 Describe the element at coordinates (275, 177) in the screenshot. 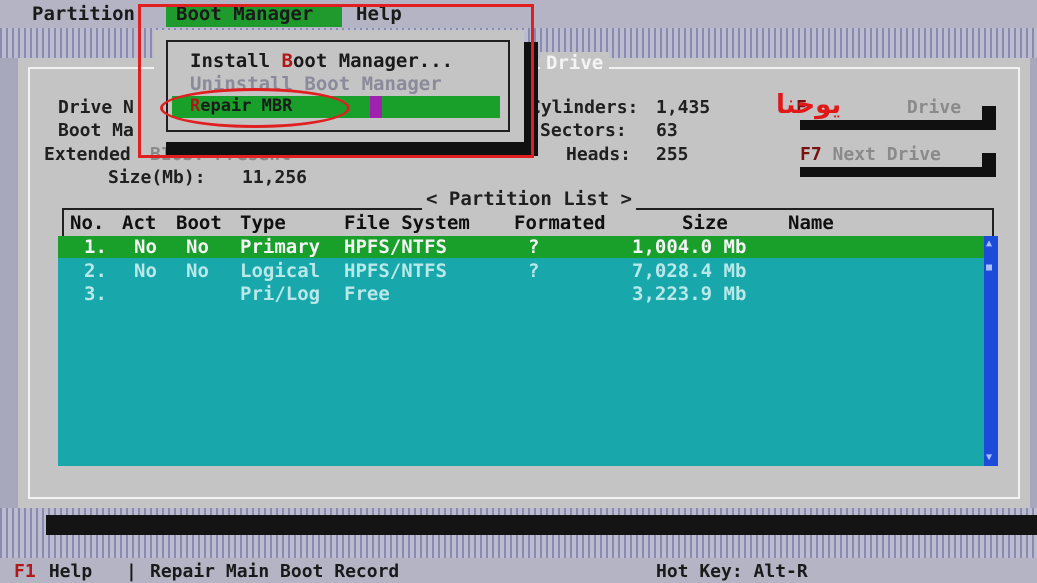

I see `size-value: 11,256` at that location.